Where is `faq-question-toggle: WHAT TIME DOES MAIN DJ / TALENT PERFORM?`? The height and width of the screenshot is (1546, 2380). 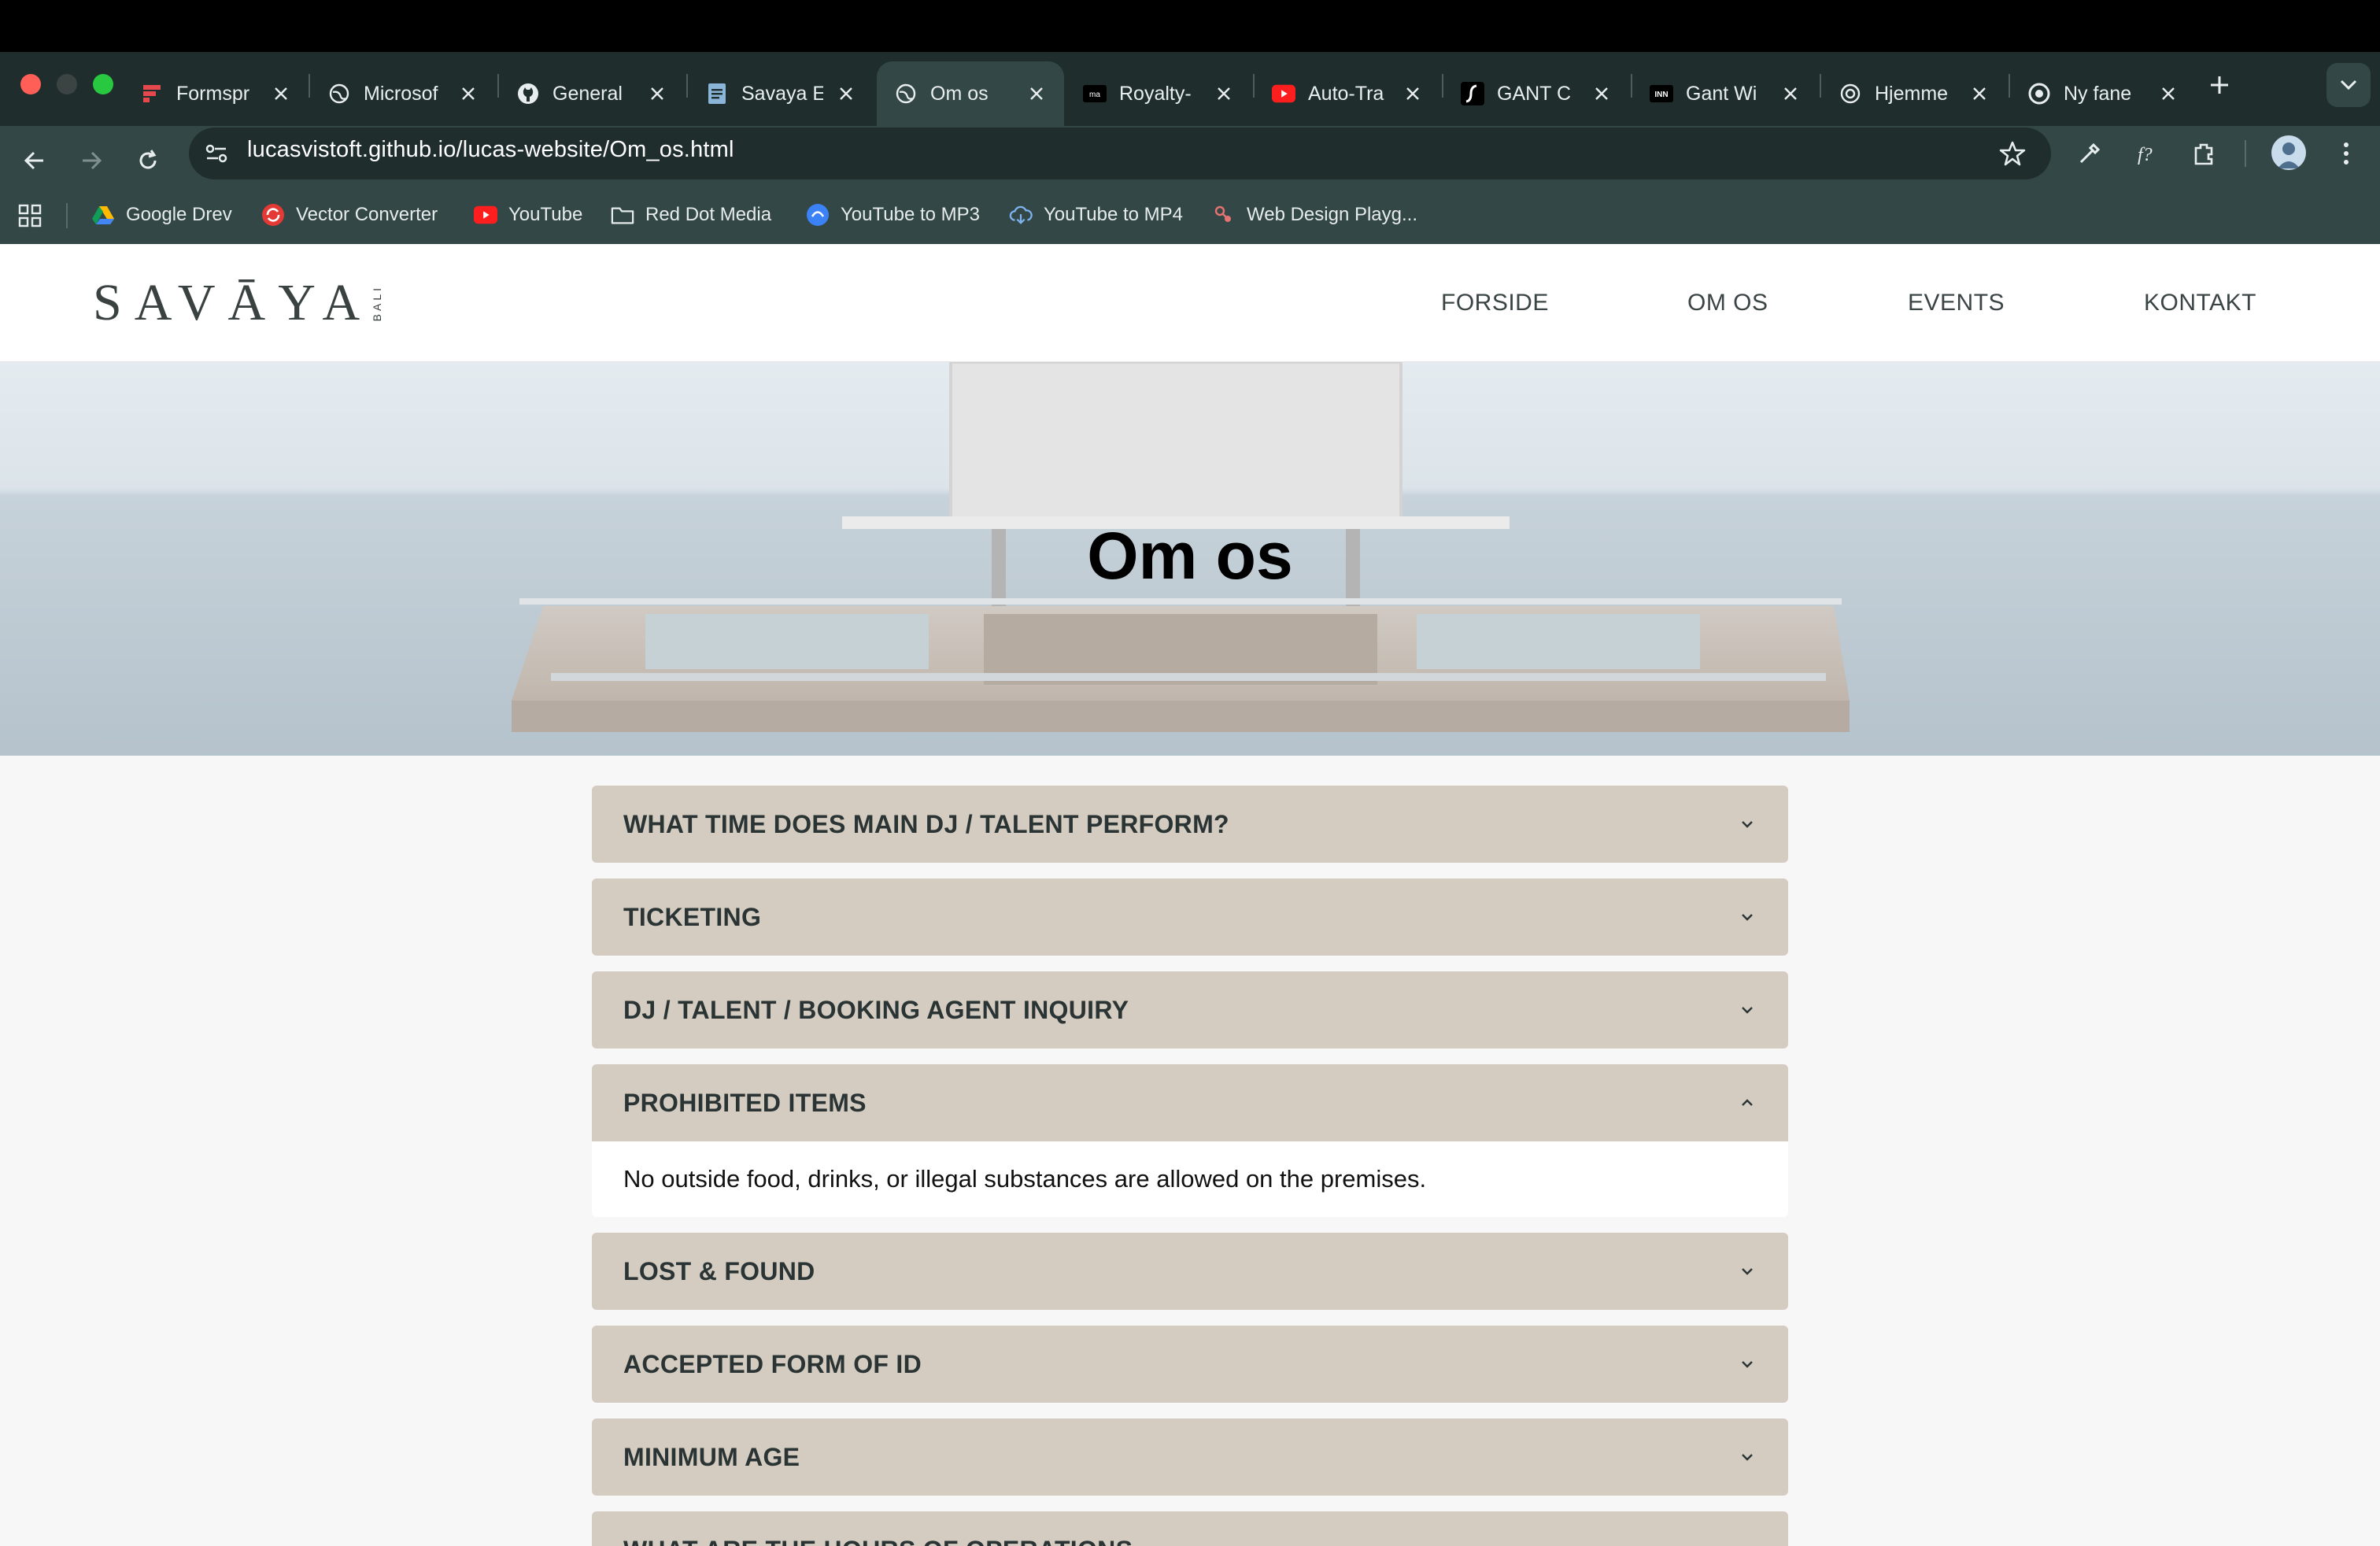 faq-question-toggle: WHAT TIME DOES MAIN DJ / TALENT PERFORM? is located at coordinates (1190, 824).